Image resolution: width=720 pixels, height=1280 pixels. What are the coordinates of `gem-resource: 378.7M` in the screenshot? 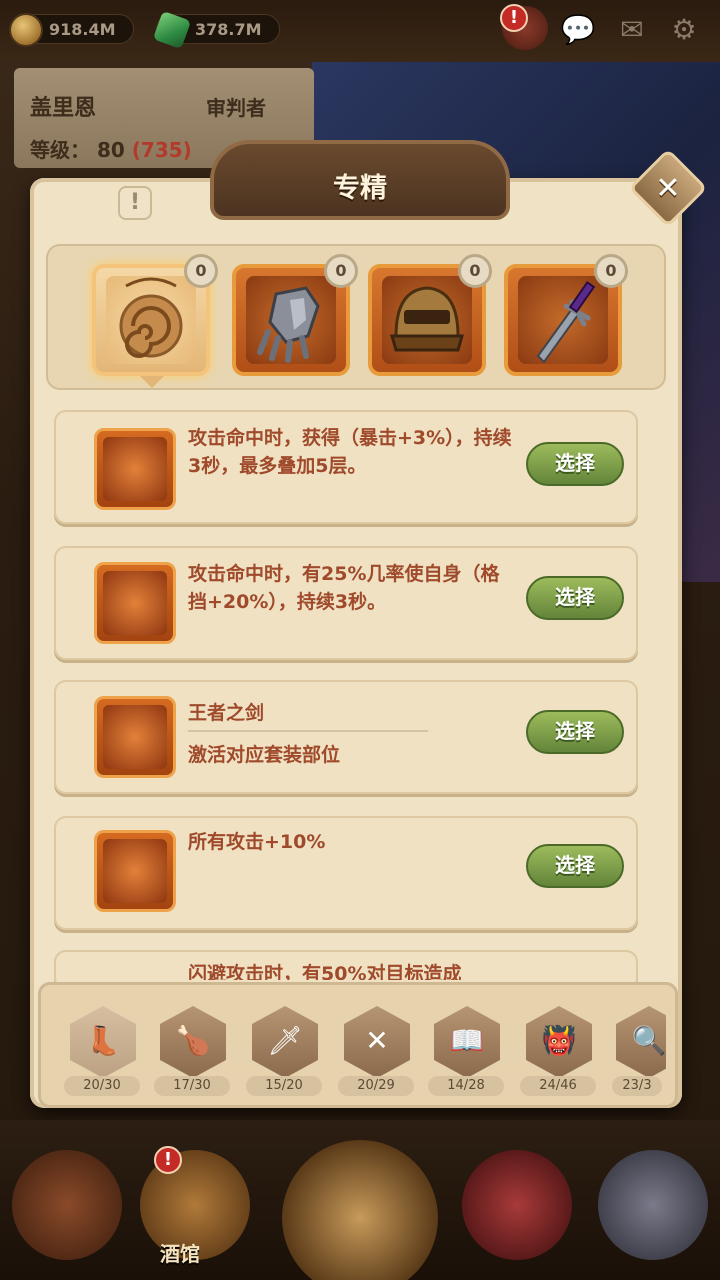 It's located at (216, 30).